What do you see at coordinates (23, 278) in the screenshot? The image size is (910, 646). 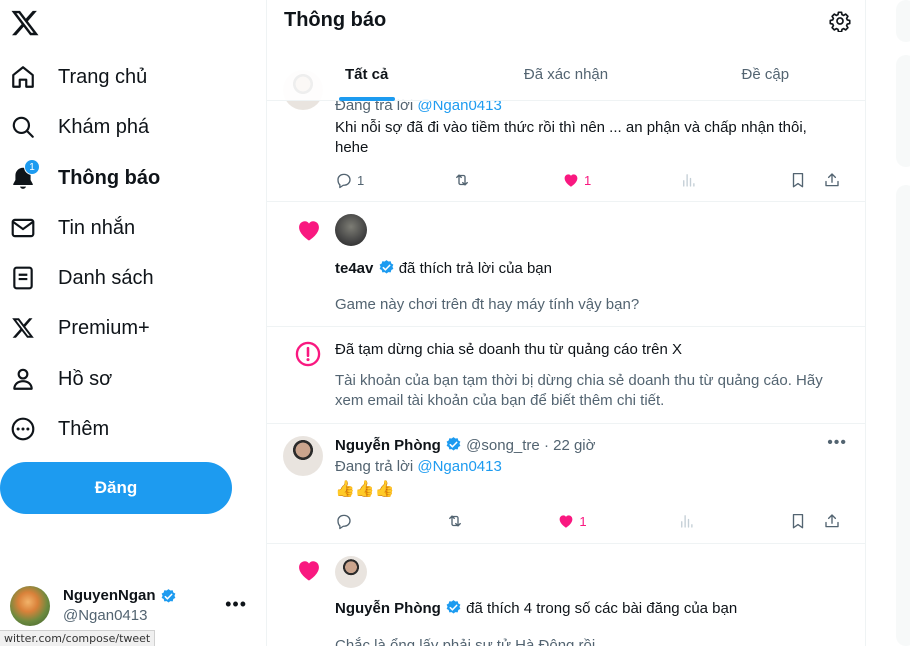 I see `list-icon` at bounding box center [23, 278].